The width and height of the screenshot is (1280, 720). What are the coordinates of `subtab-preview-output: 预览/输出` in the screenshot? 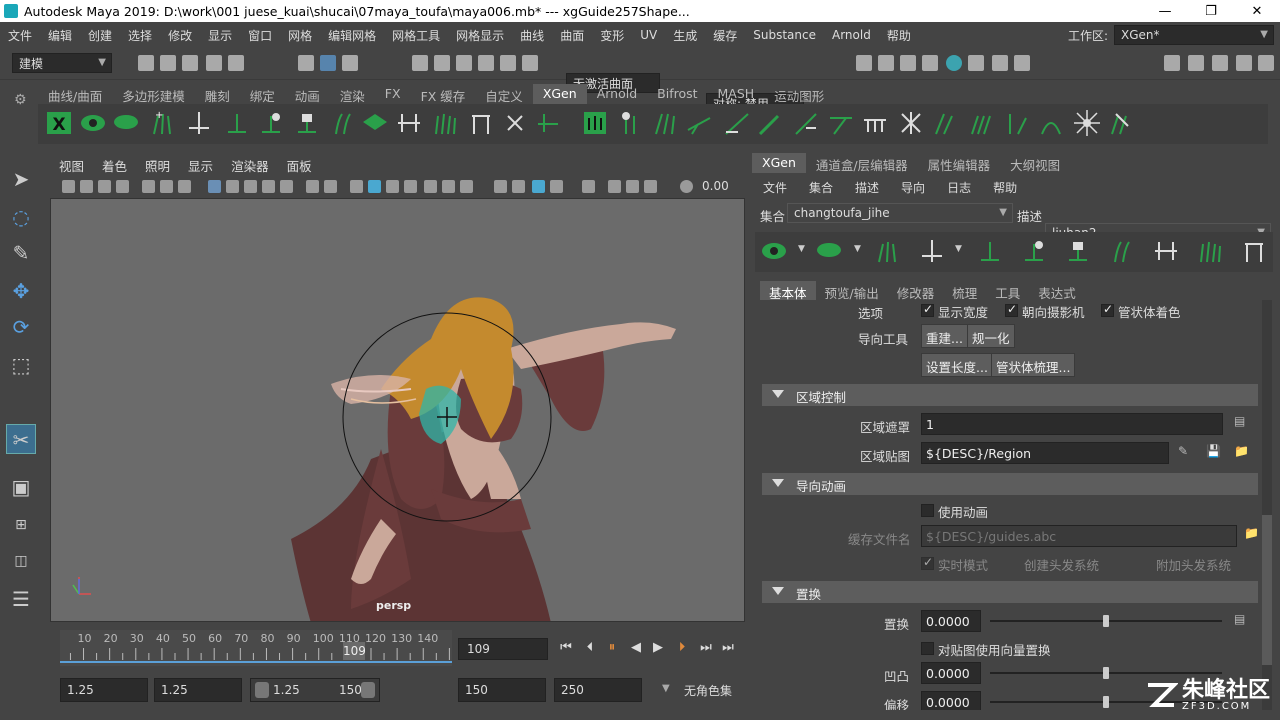 It's located at (852, 291).